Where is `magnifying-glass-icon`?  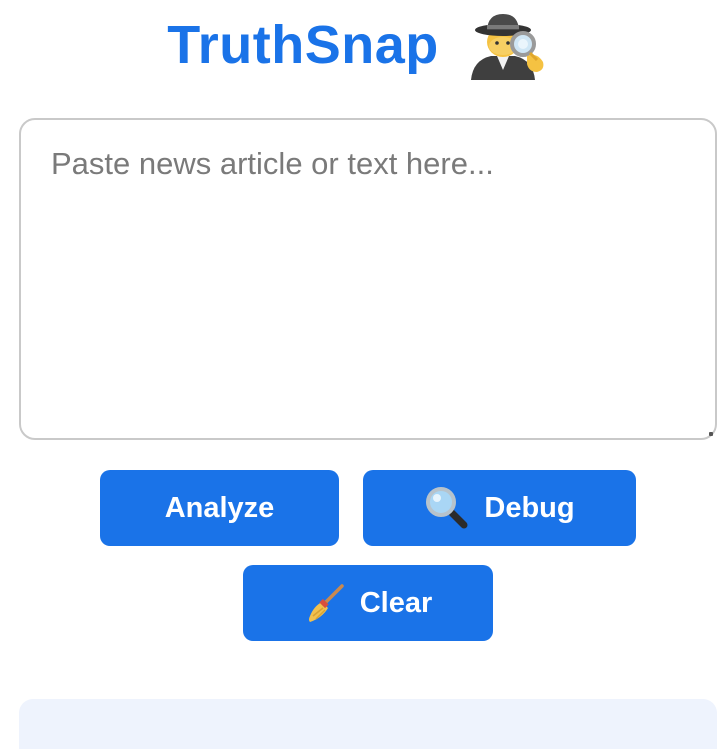
magnifying-glass-icon is located at coordinates (447, 508).